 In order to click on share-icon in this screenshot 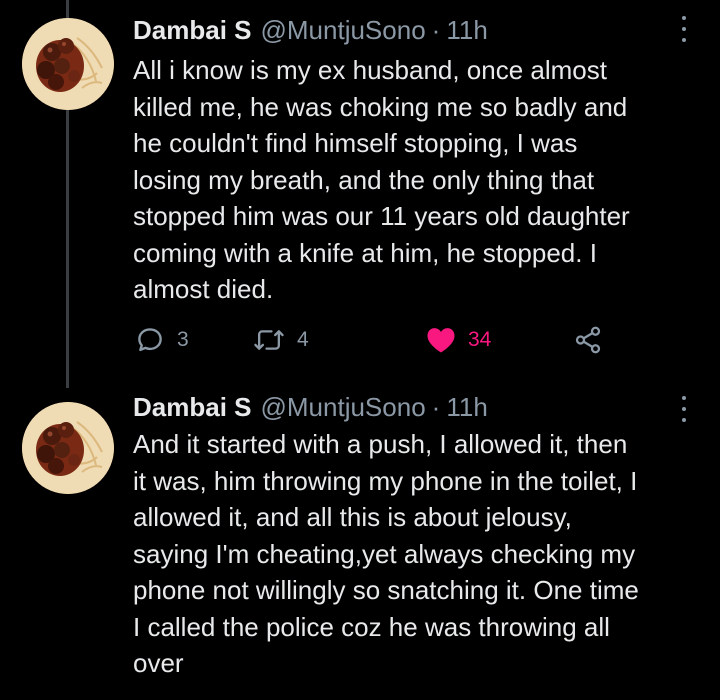, I will do `click(588, 340)`.